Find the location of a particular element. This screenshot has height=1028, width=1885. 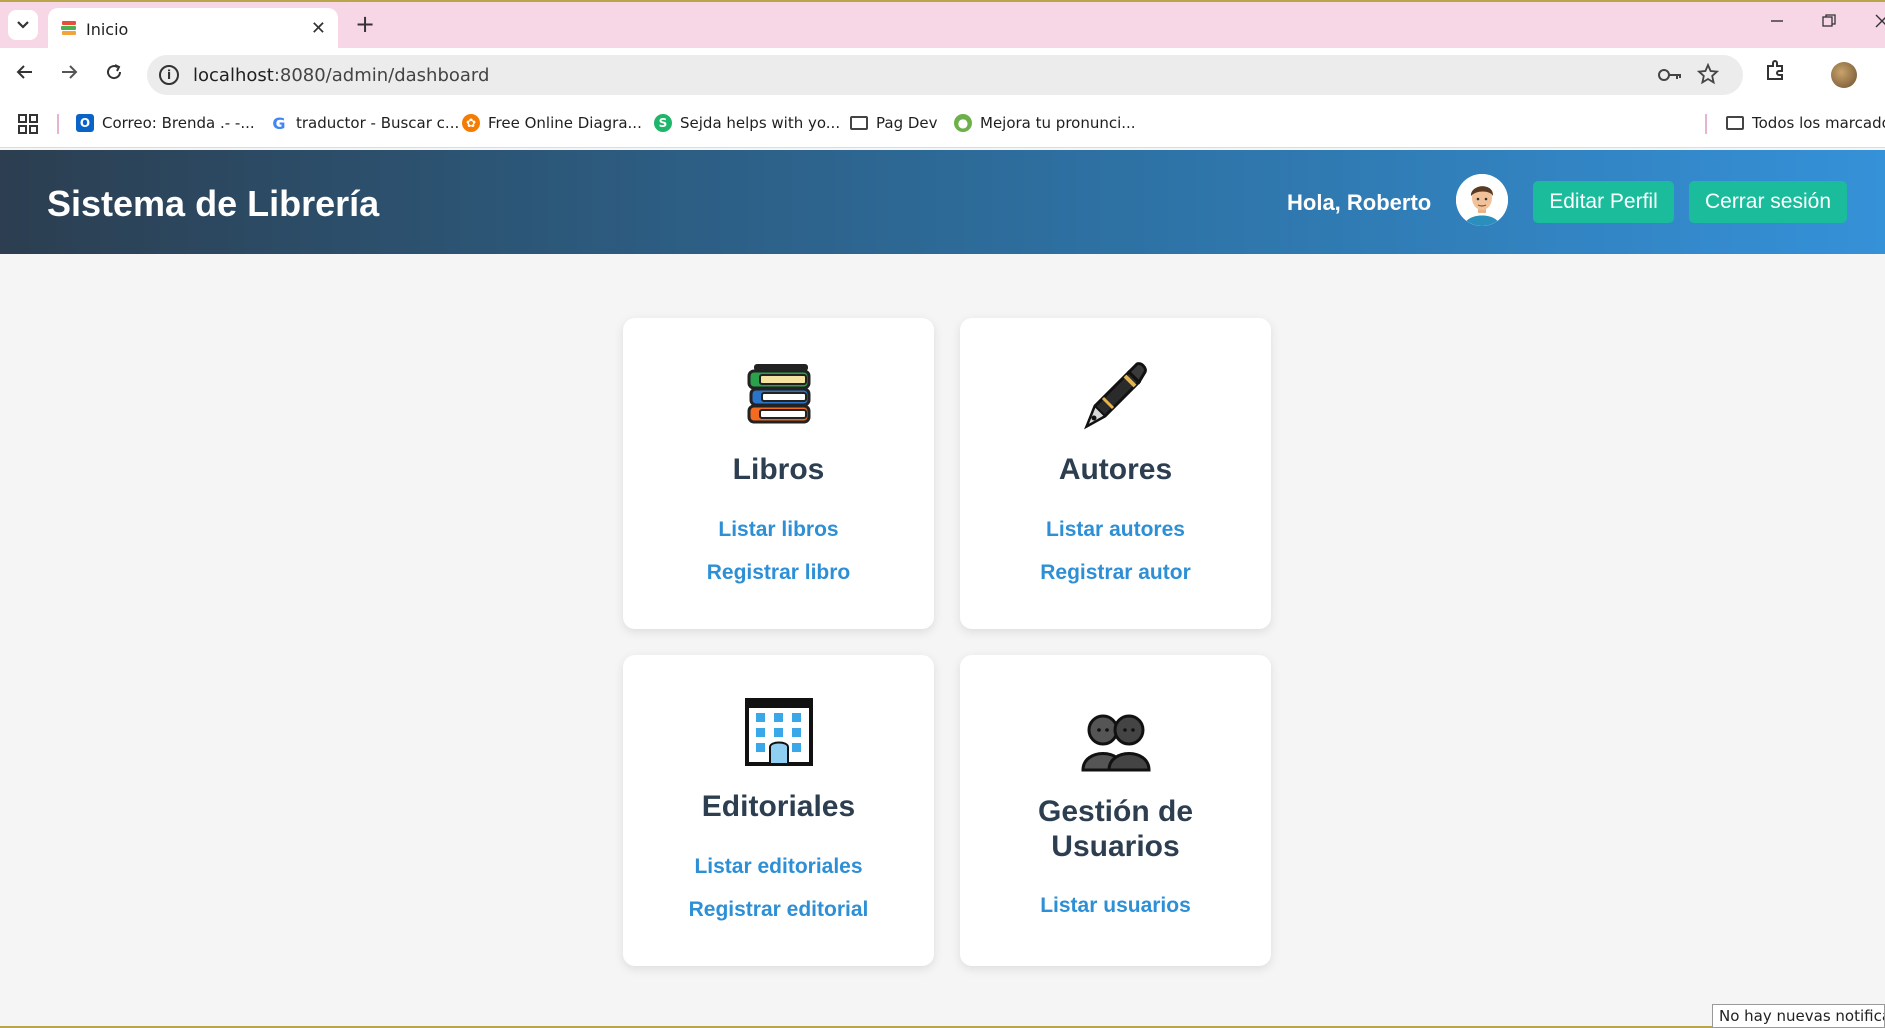

list-books-link: Listar libros is located at coordinates (778, 530).